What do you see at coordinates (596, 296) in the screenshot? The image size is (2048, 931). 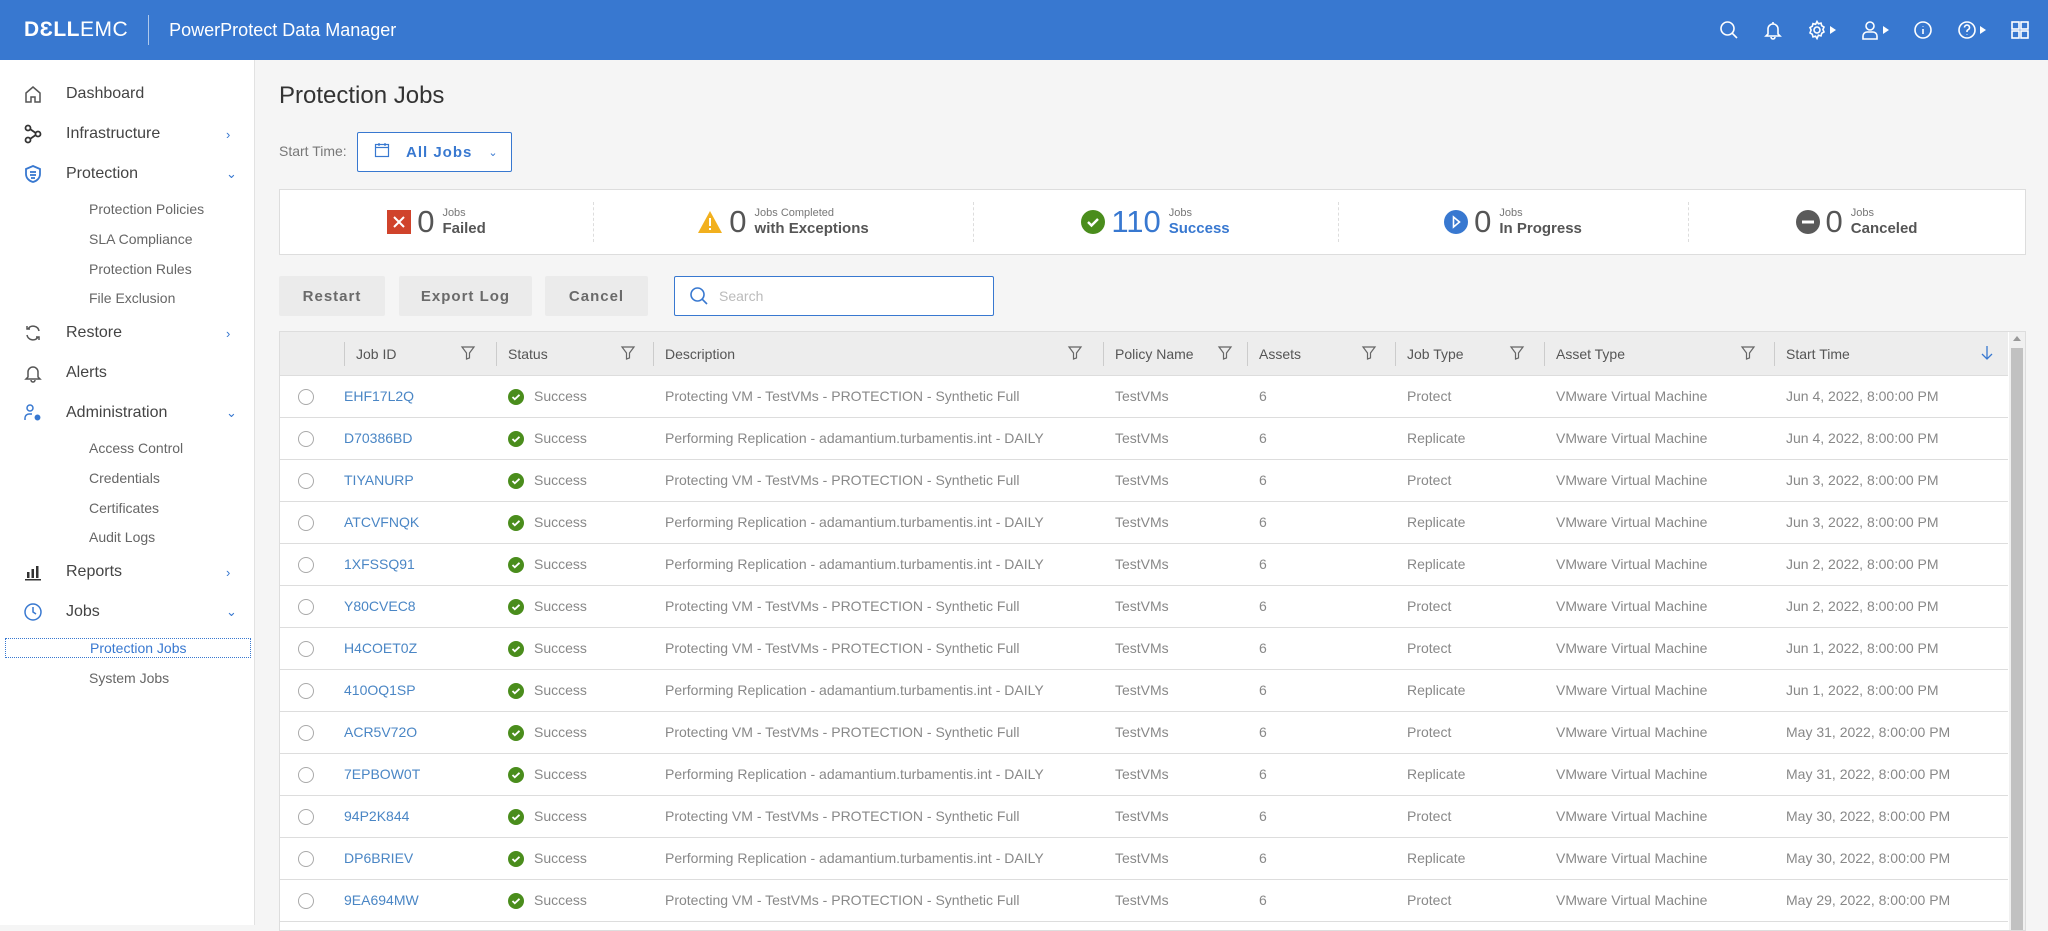 I see `cancel-button: Cancel` at bounding box center [596, 296].